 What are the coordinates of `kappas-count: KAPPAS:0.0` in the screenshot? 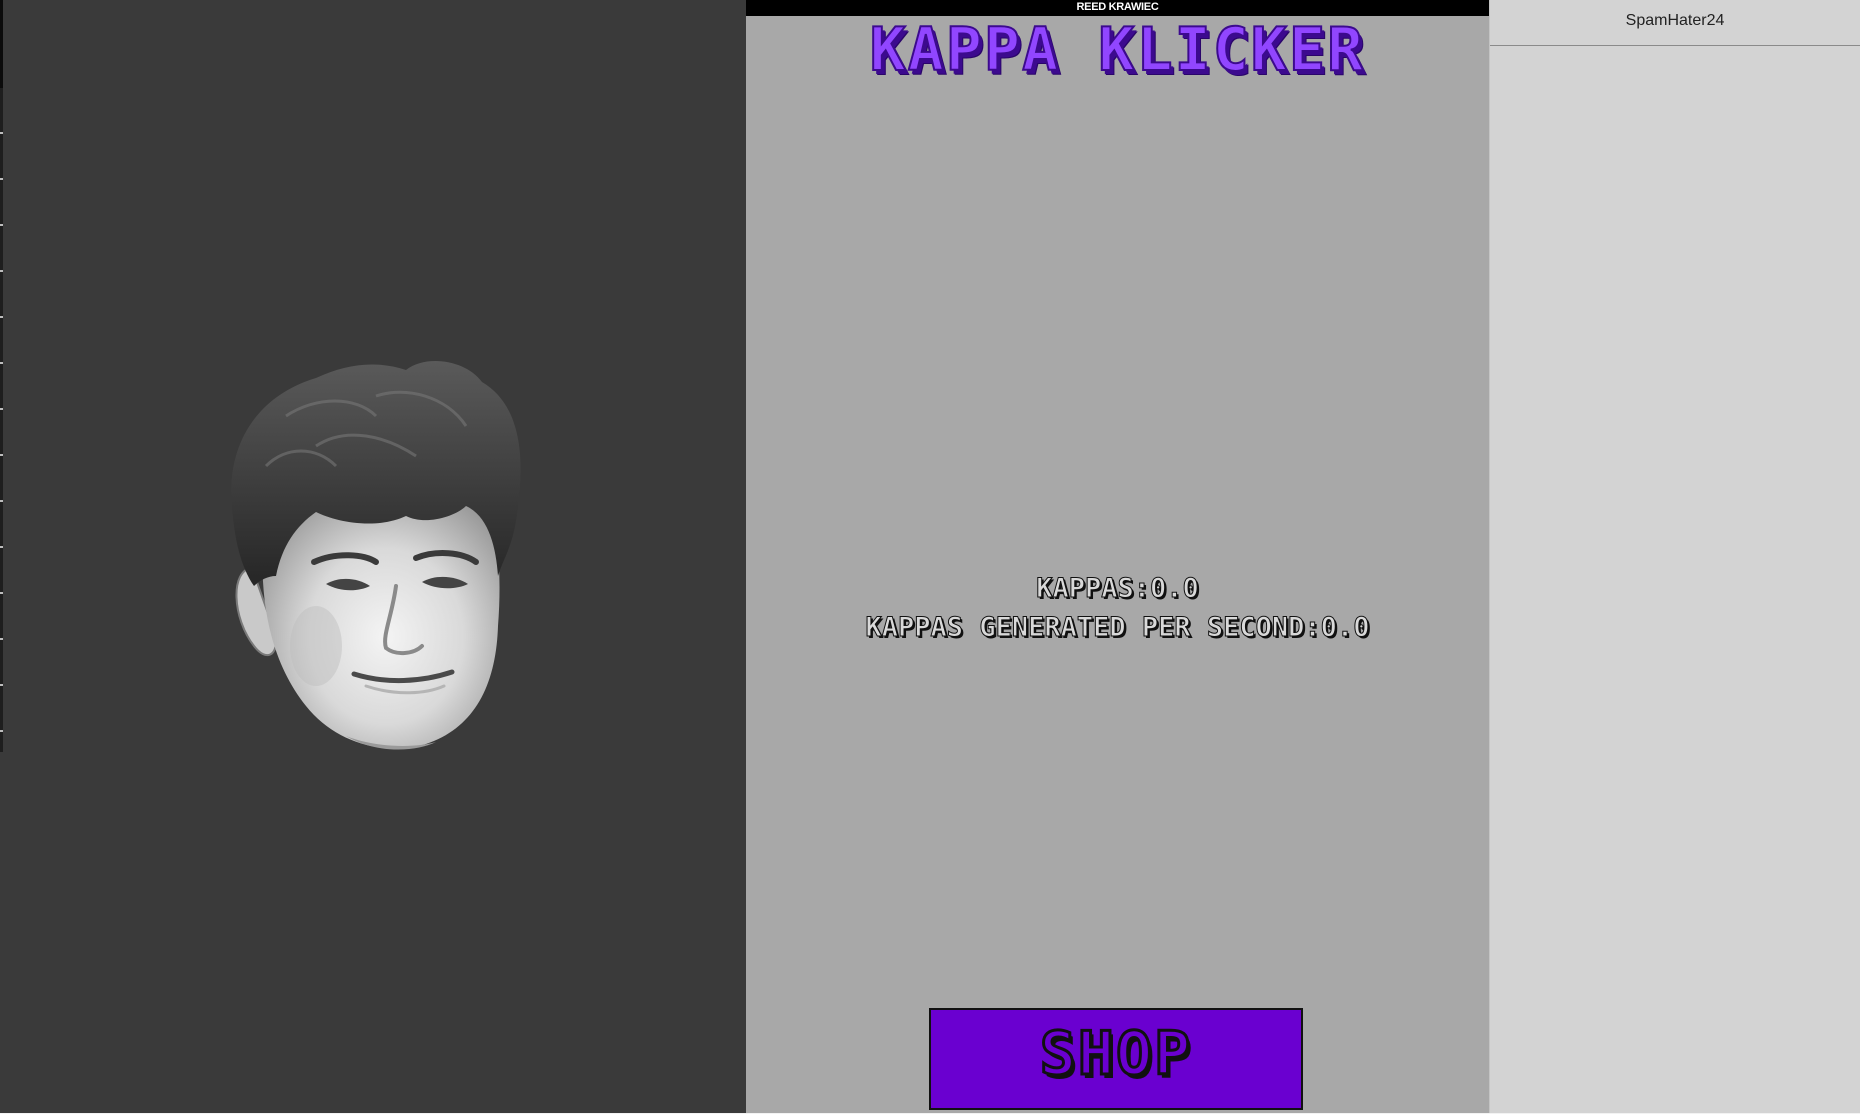 It's located at (1118, 589).